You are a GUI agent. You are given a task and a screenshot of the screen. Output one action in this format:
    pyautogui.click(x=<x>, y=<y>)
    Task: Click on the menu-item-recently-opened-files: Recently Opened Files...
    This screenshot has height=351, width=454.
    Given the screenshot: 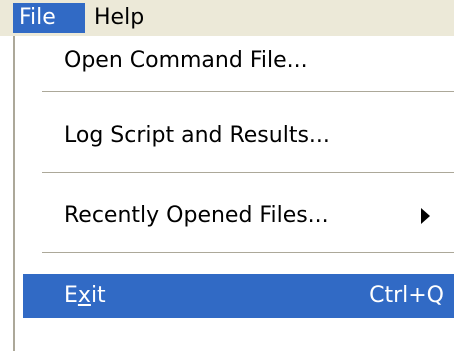 What is the action you would take?
    pyautogui.click(x=238, y=216)
    